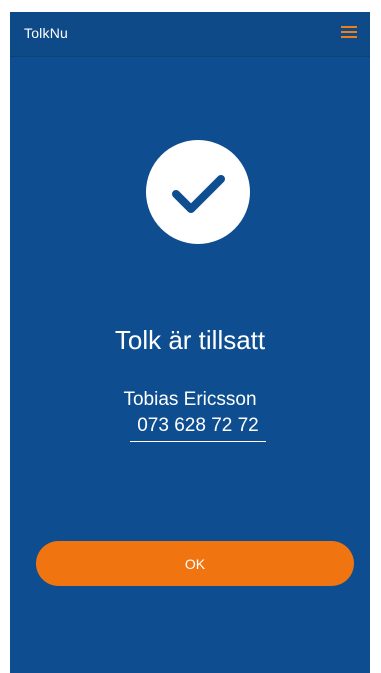 The height and width of the screenshot is (673, 381). What do you see at coordinates (198, 428) in the screenshot?
I see `interpreter-phone-link: 073 628 72 72` at bounding box center [198, 428].